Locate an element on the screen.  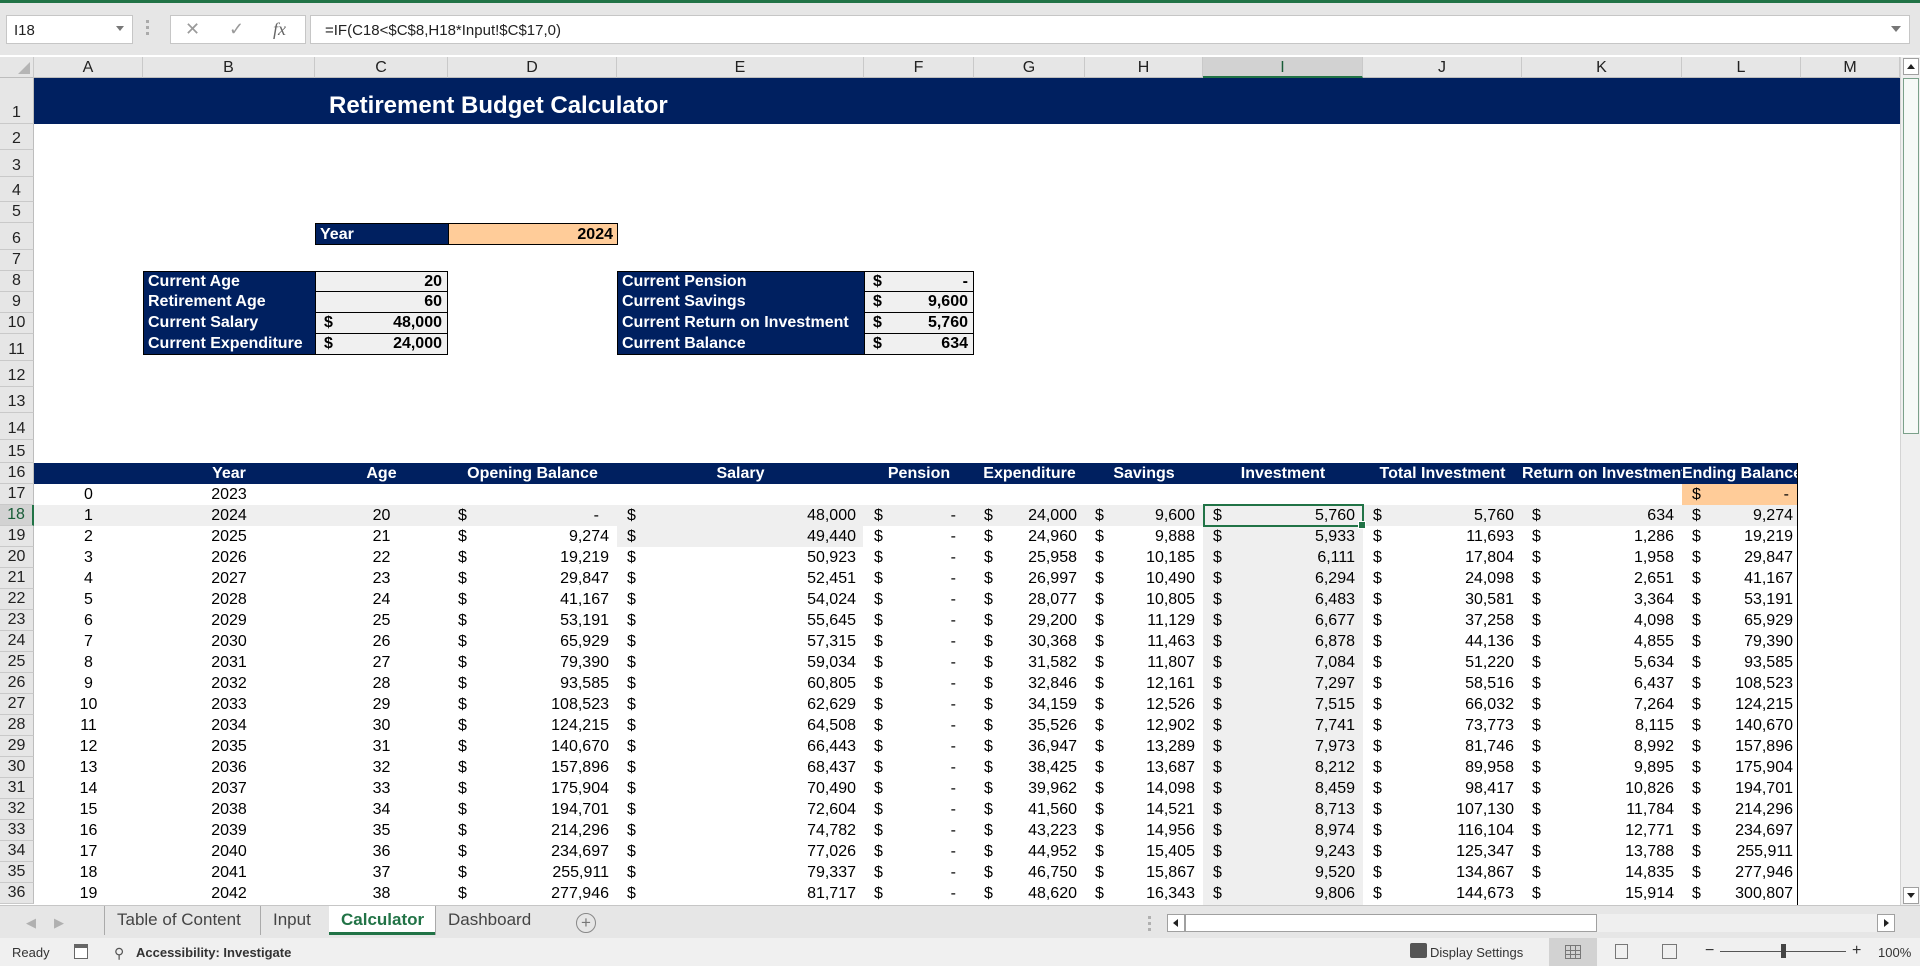
row-header-6: 6 is located at coordinates (17, 236).